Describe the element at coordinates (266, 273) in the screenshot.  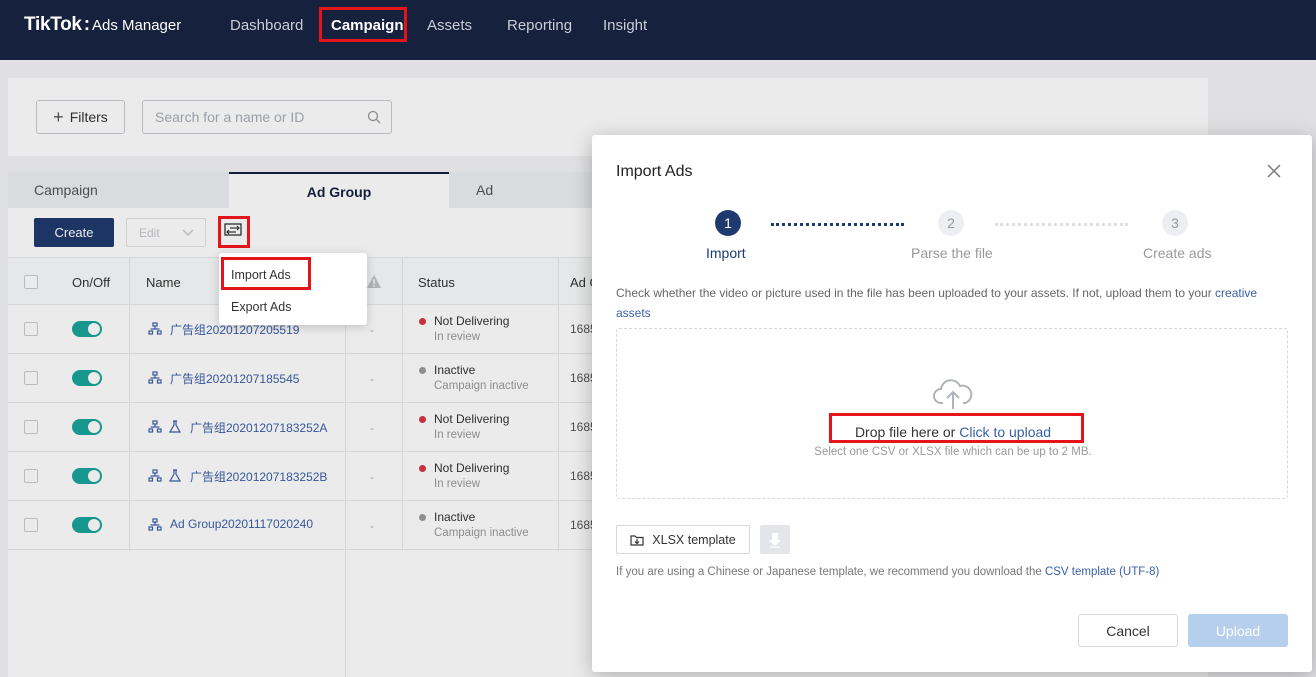
I see `highlight-import-ads-item` at that location.